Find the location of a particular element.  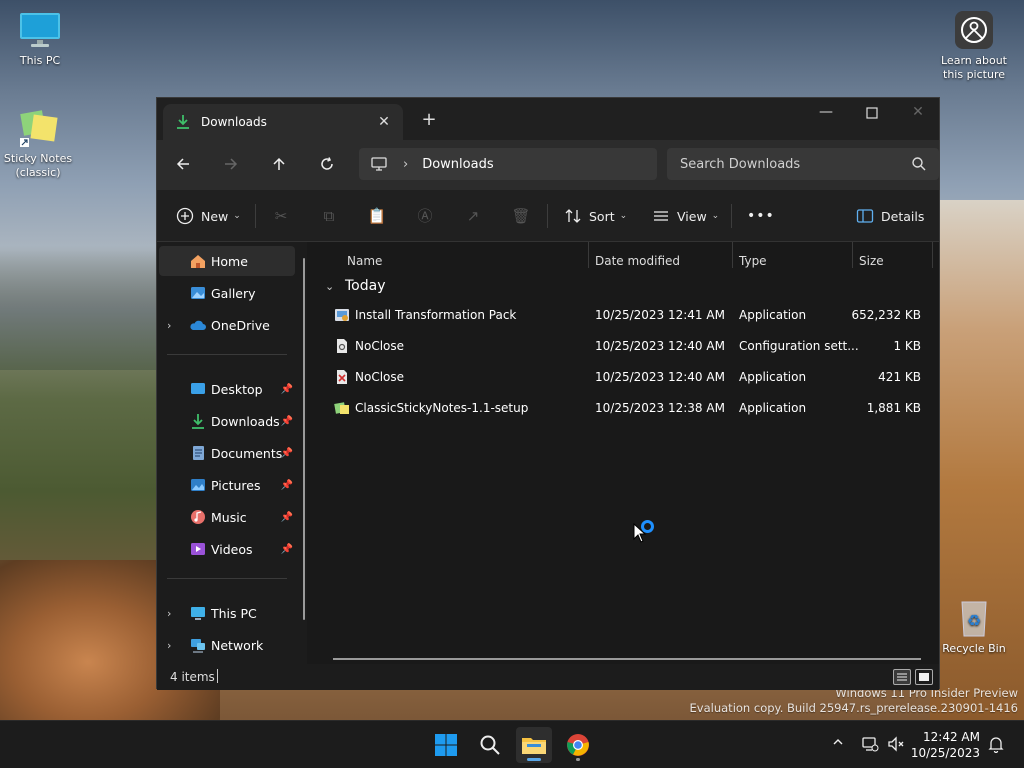

nav-item-pictures: Pictures 📌 is located at coordinates (227, 485).